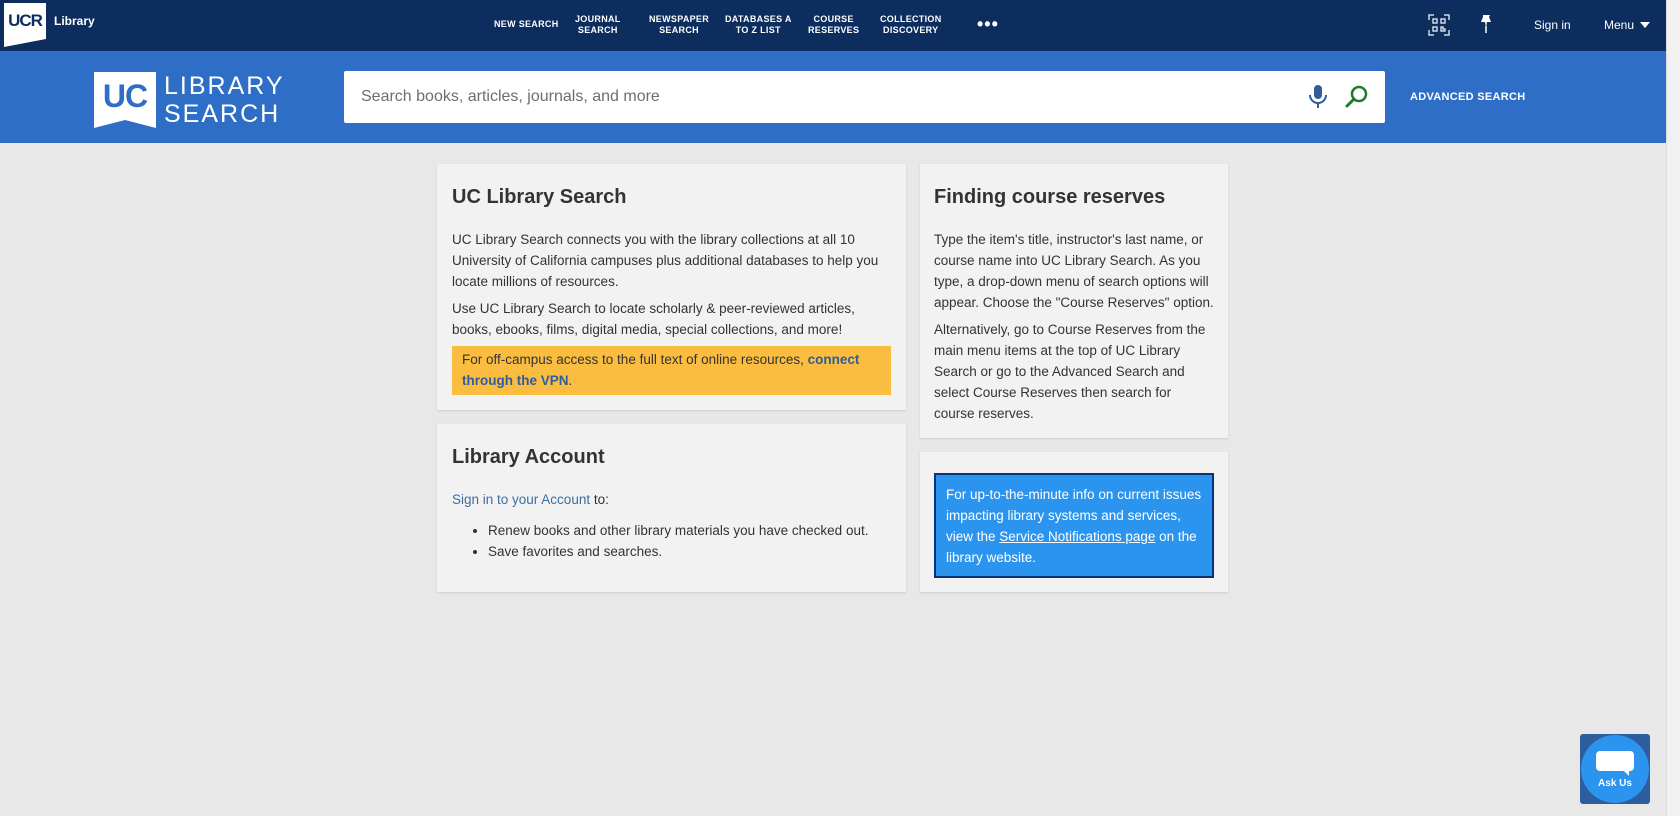  What do you see at coordinates (528, 457) in the screenshot?
I see `card-title-library-account: Library Account` at bounding box center [528, 457].